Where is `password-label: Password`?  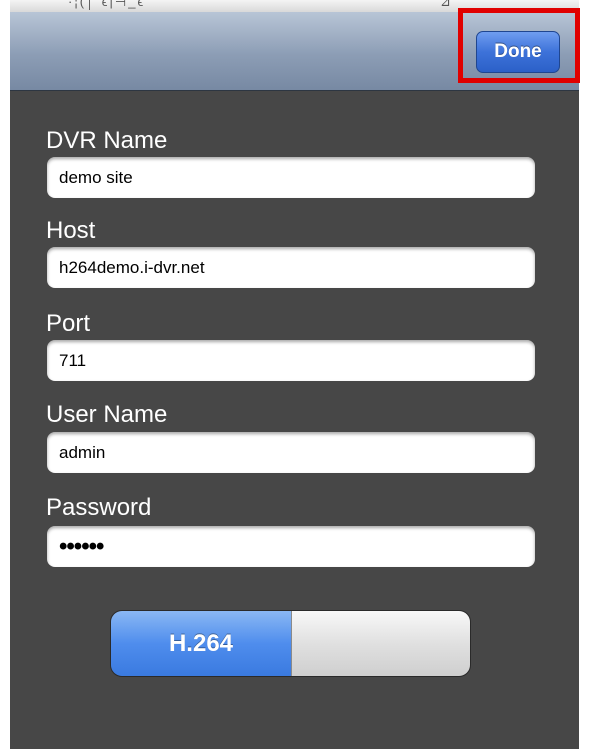 password-label: Password is located at coordinates (99, 507).